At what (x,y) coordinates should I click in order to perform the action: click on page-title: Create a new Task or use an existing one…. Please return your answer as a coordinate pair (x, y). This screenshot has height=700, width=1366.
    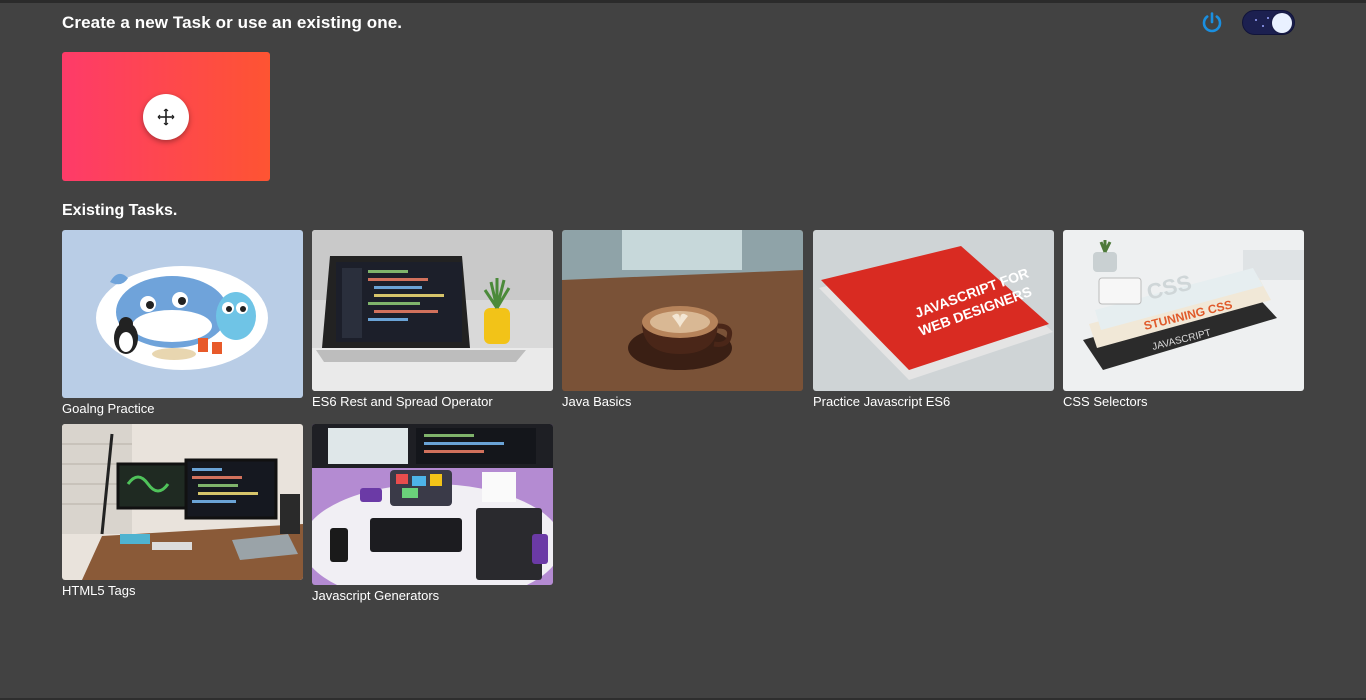
    Looking at the image, I should click on (232, 22).